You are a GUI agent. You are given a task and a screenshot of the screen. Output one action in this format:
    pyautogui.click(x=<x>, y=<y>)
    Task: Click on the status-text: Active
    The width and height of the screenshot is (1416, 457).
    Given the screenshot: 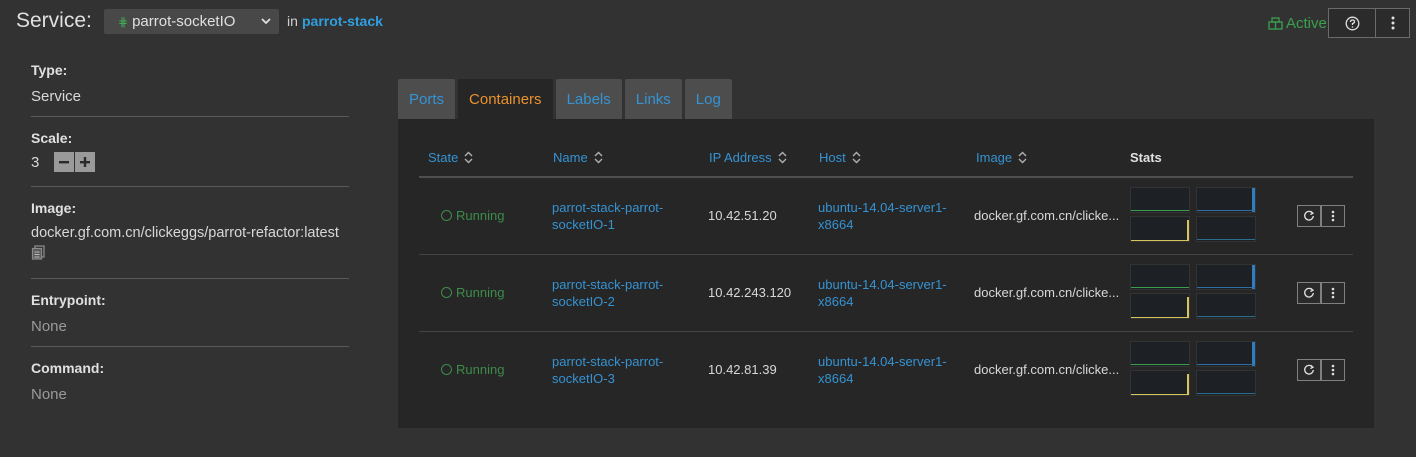 What is the action you would take?
    pyautogui.click(x=1306, y=23)
    